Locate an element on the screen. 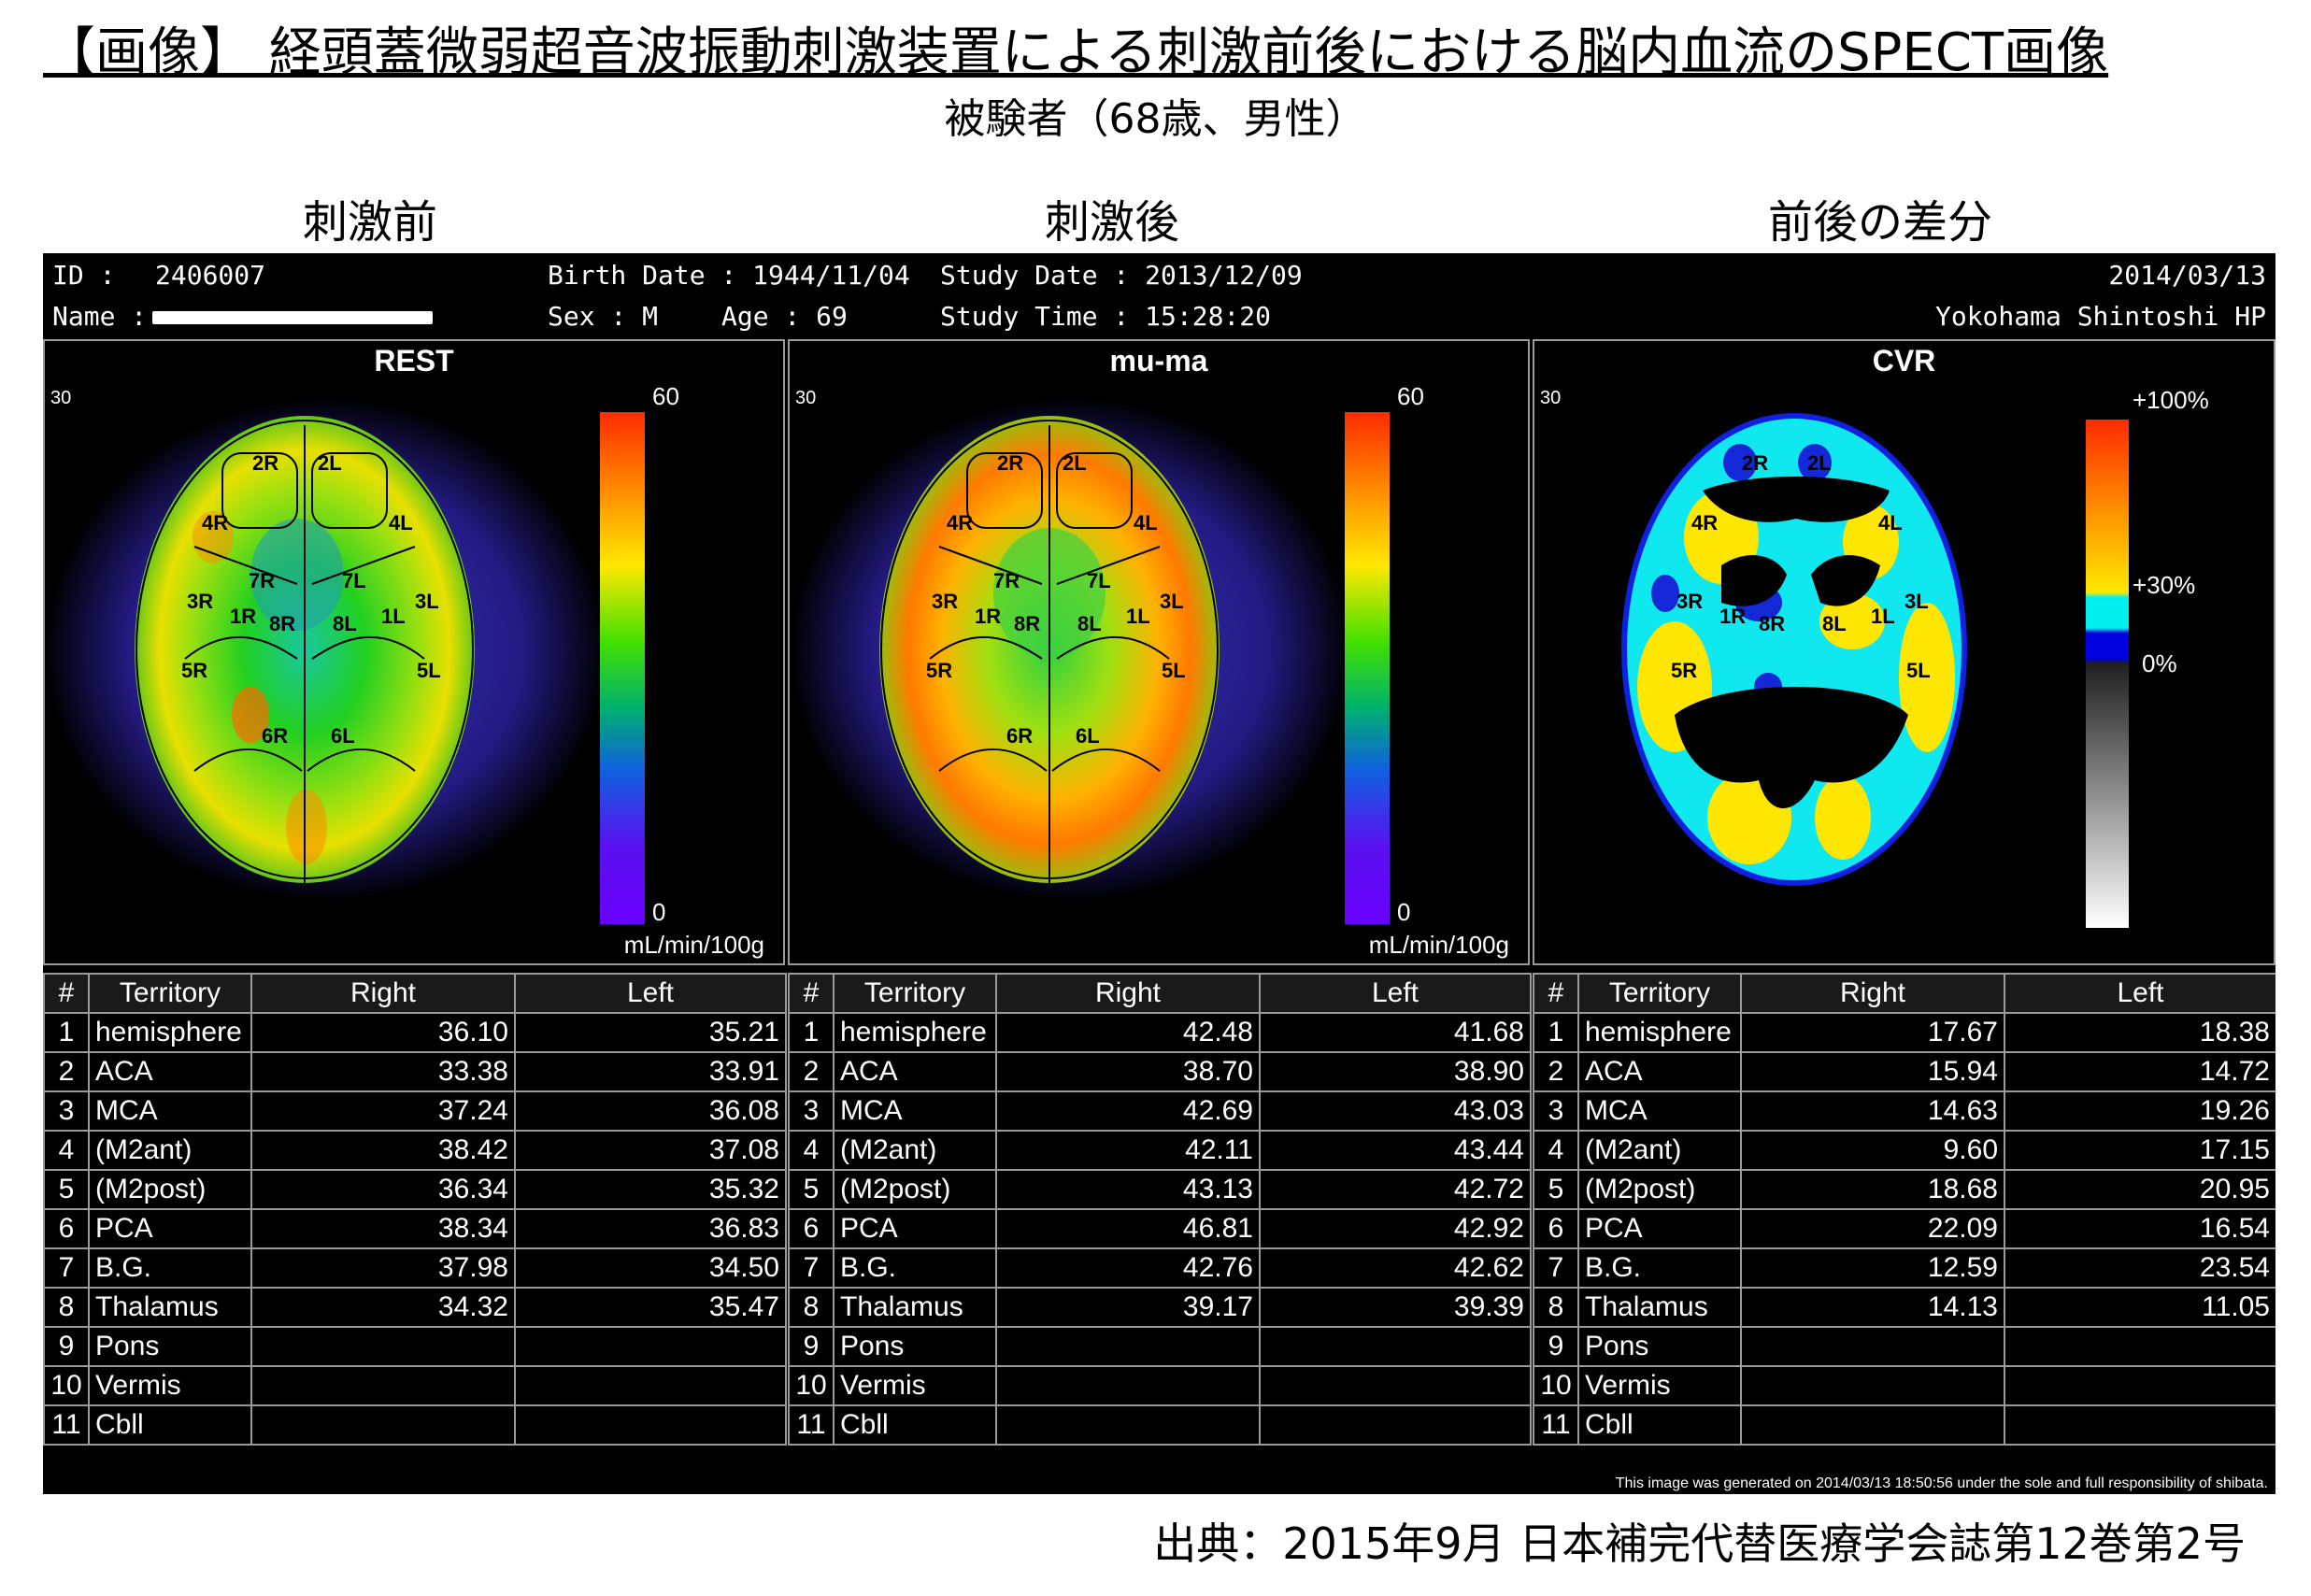 The width and height of the screenshot is (2311, 1596). region-label: 8L is located at coordinates (345, 624).